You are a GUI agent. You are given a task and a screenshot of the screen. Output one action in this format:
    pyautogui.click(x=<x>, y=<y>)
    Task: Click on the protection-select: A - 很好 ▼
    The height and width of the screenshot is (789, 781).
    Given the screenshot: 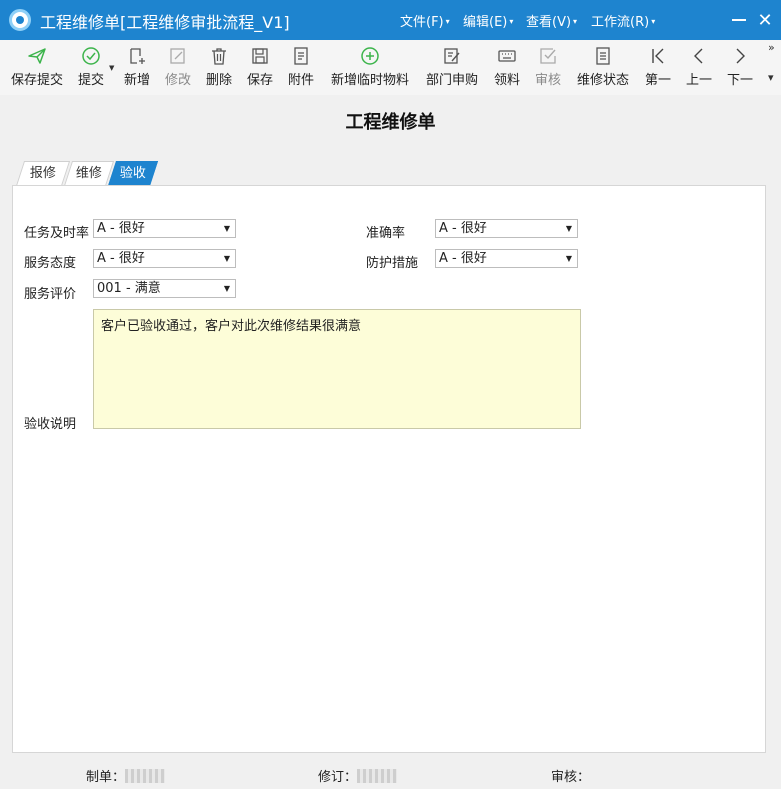 What is the action you would take?
    pyautogui.click(x=506, y=258)
    